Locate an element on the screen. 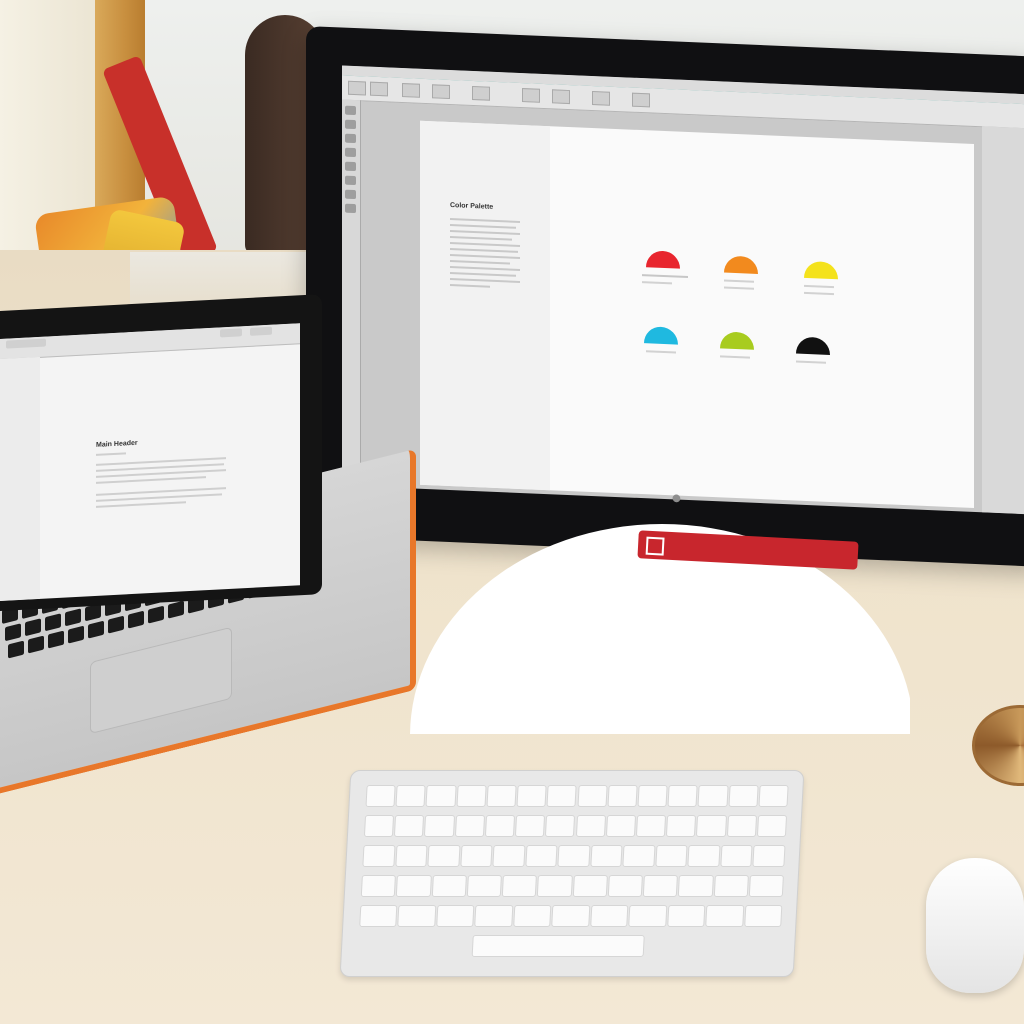  shape-tool-icon is located at coordinates (350, 180).